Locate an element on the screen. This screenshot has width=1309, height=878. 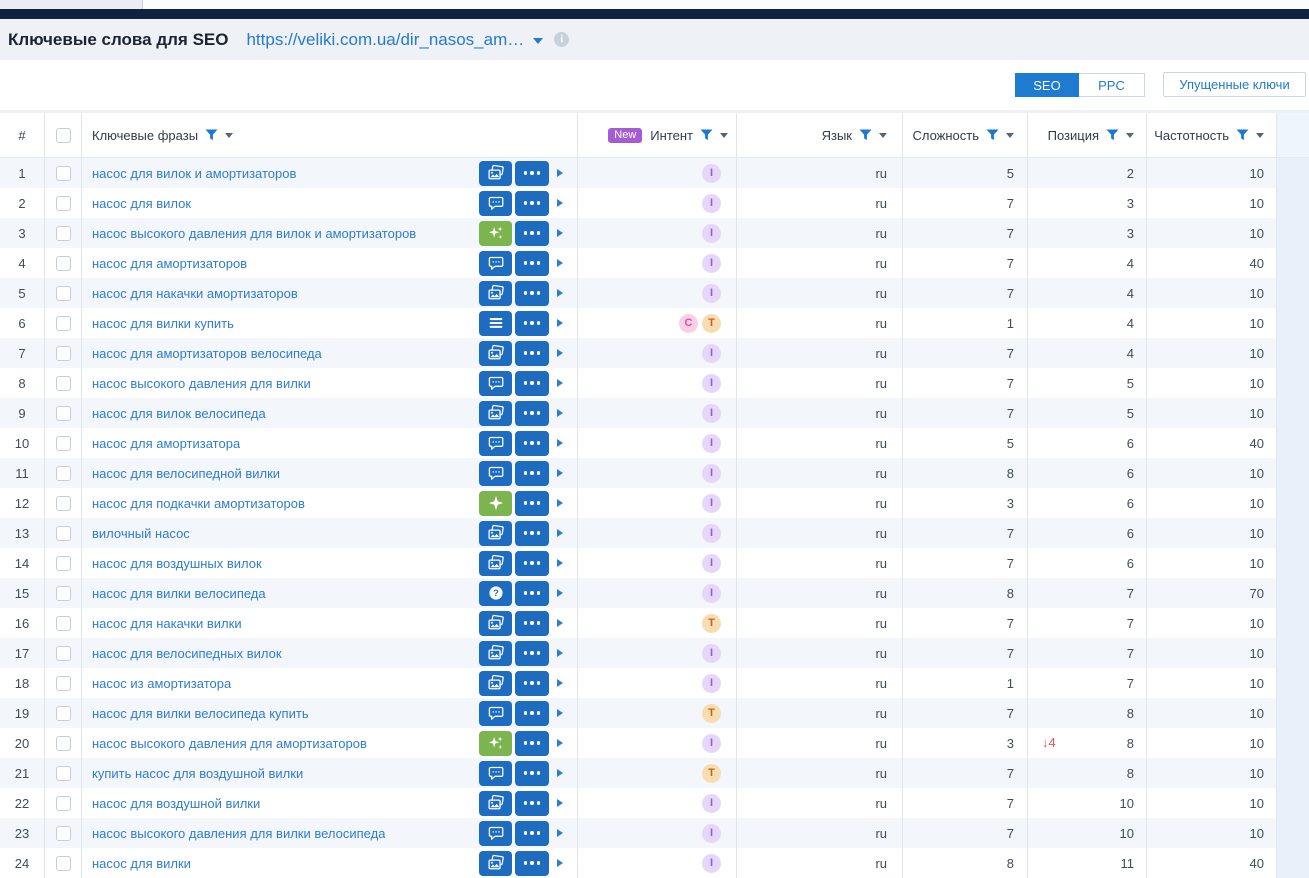
select-all-checkbox is located at coordinates (63, 135).